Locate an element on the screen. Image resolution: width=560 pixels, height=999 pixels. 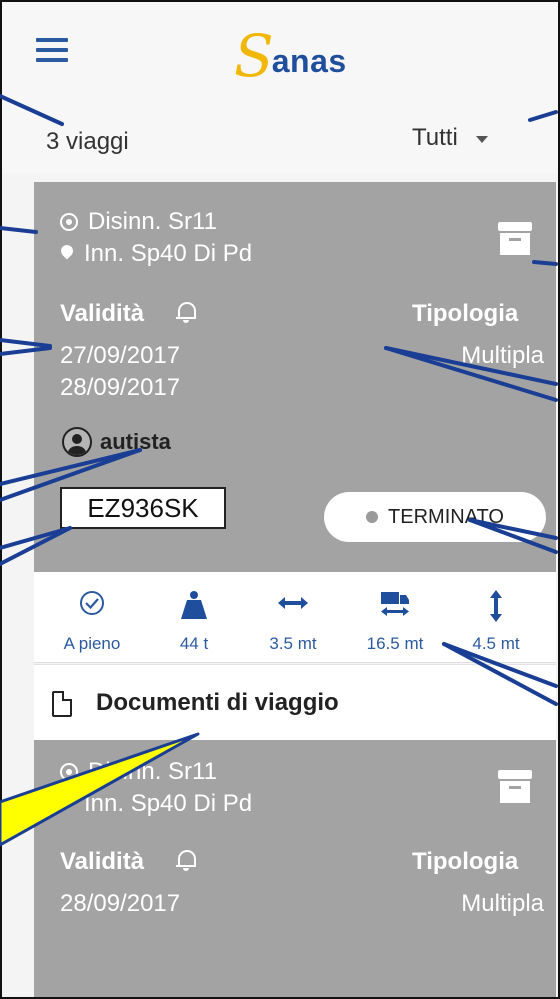
spec-weight: 44 t is located at coordinates (194, 617).